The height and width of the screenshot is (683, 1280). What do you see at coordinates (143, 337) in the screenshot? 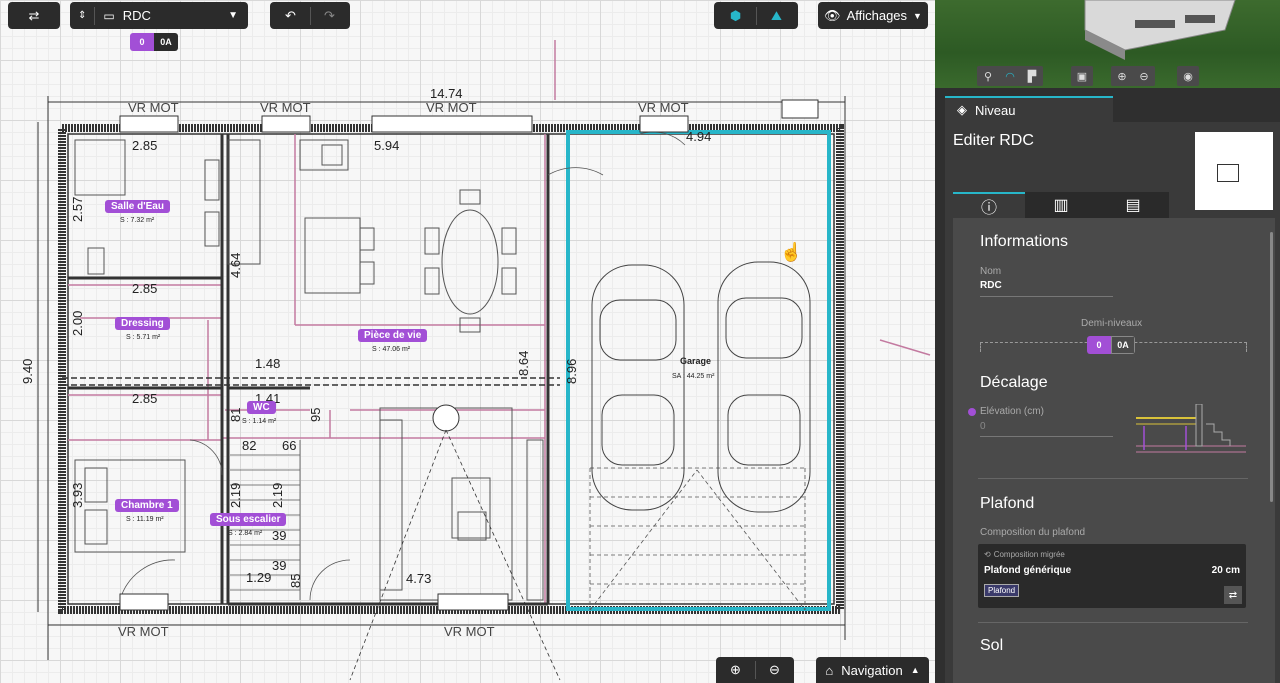
I see `room-area: S : 5.71 m²` at bounding box center [143, 337].